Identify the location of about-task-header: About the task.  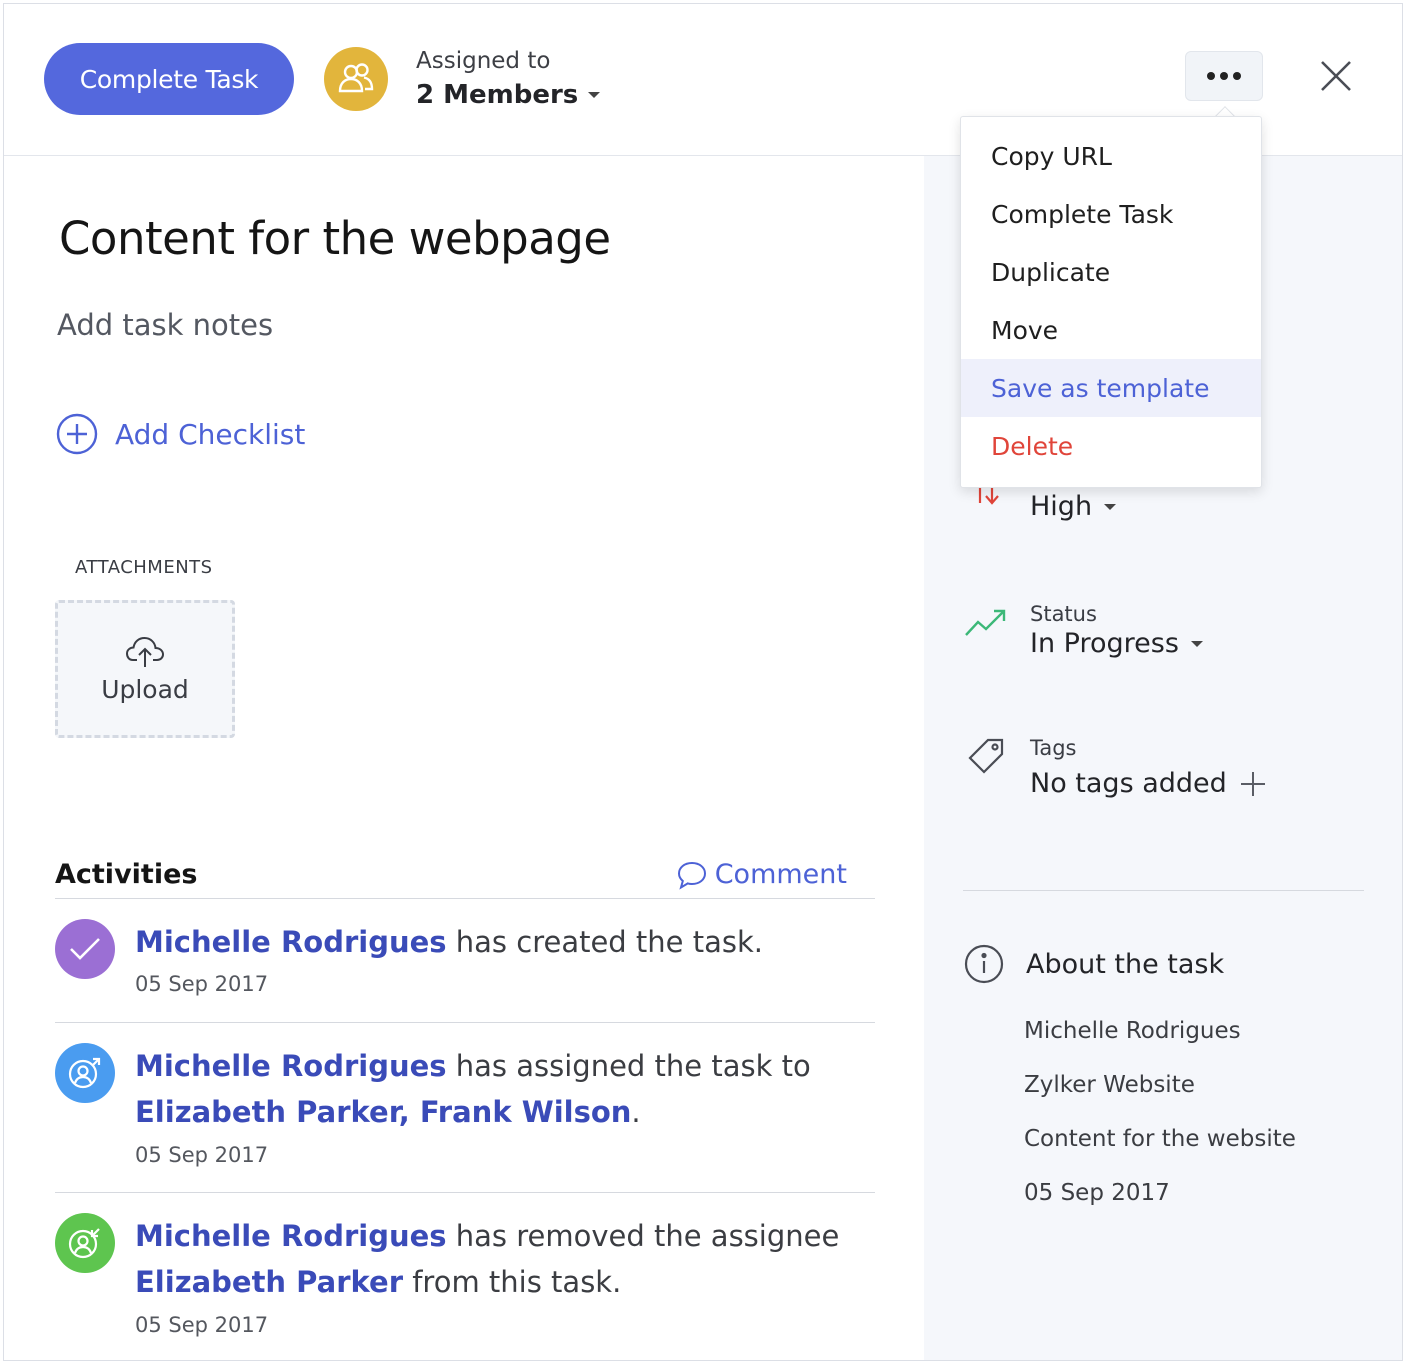
(1094, 964).